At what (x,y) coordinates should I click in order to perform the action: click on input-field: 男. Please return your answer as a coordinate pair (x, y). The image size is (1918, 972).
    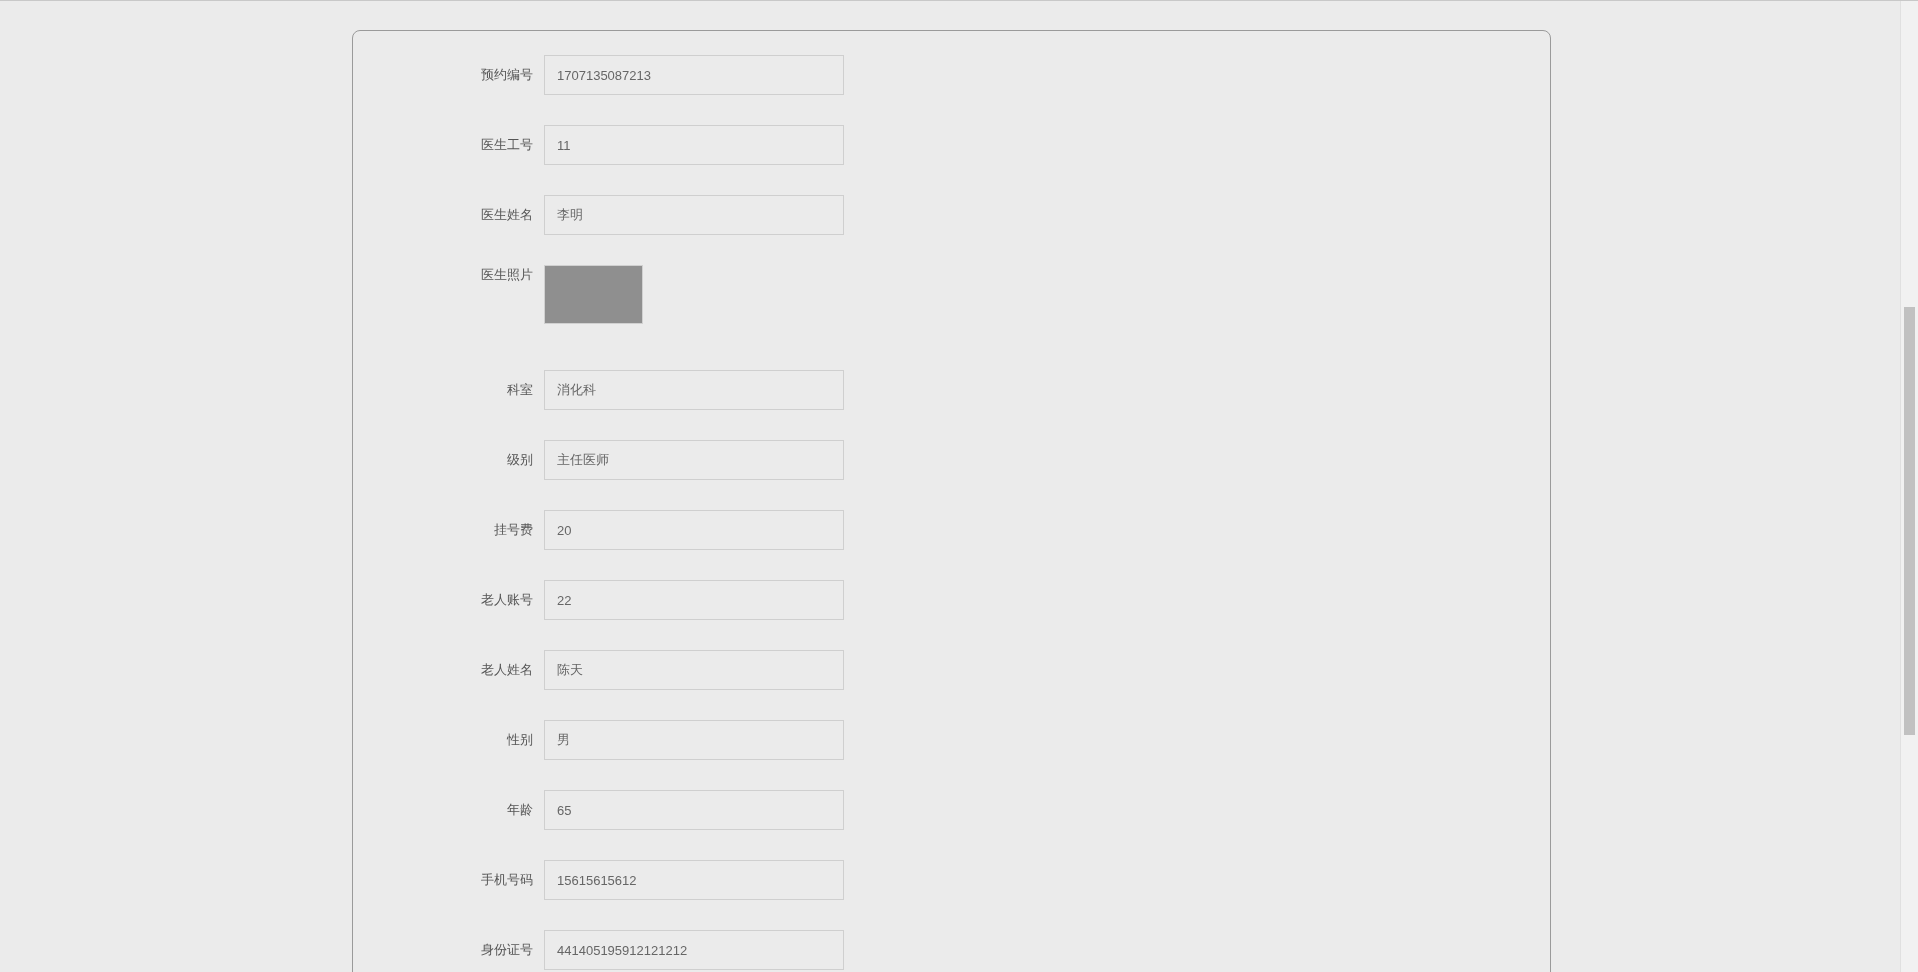
    Looking at the image, I should click on (694, 740).